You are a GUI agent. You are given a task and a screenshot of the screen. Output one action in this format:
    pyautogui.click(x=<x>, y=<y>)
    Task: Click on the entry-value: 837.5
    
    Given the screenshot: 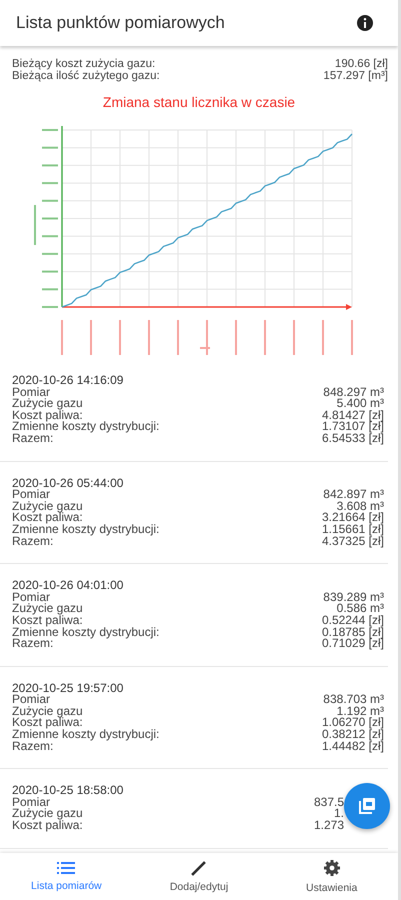 What is the action you would take?
    pyautogui.click(x=329, y=802)
    